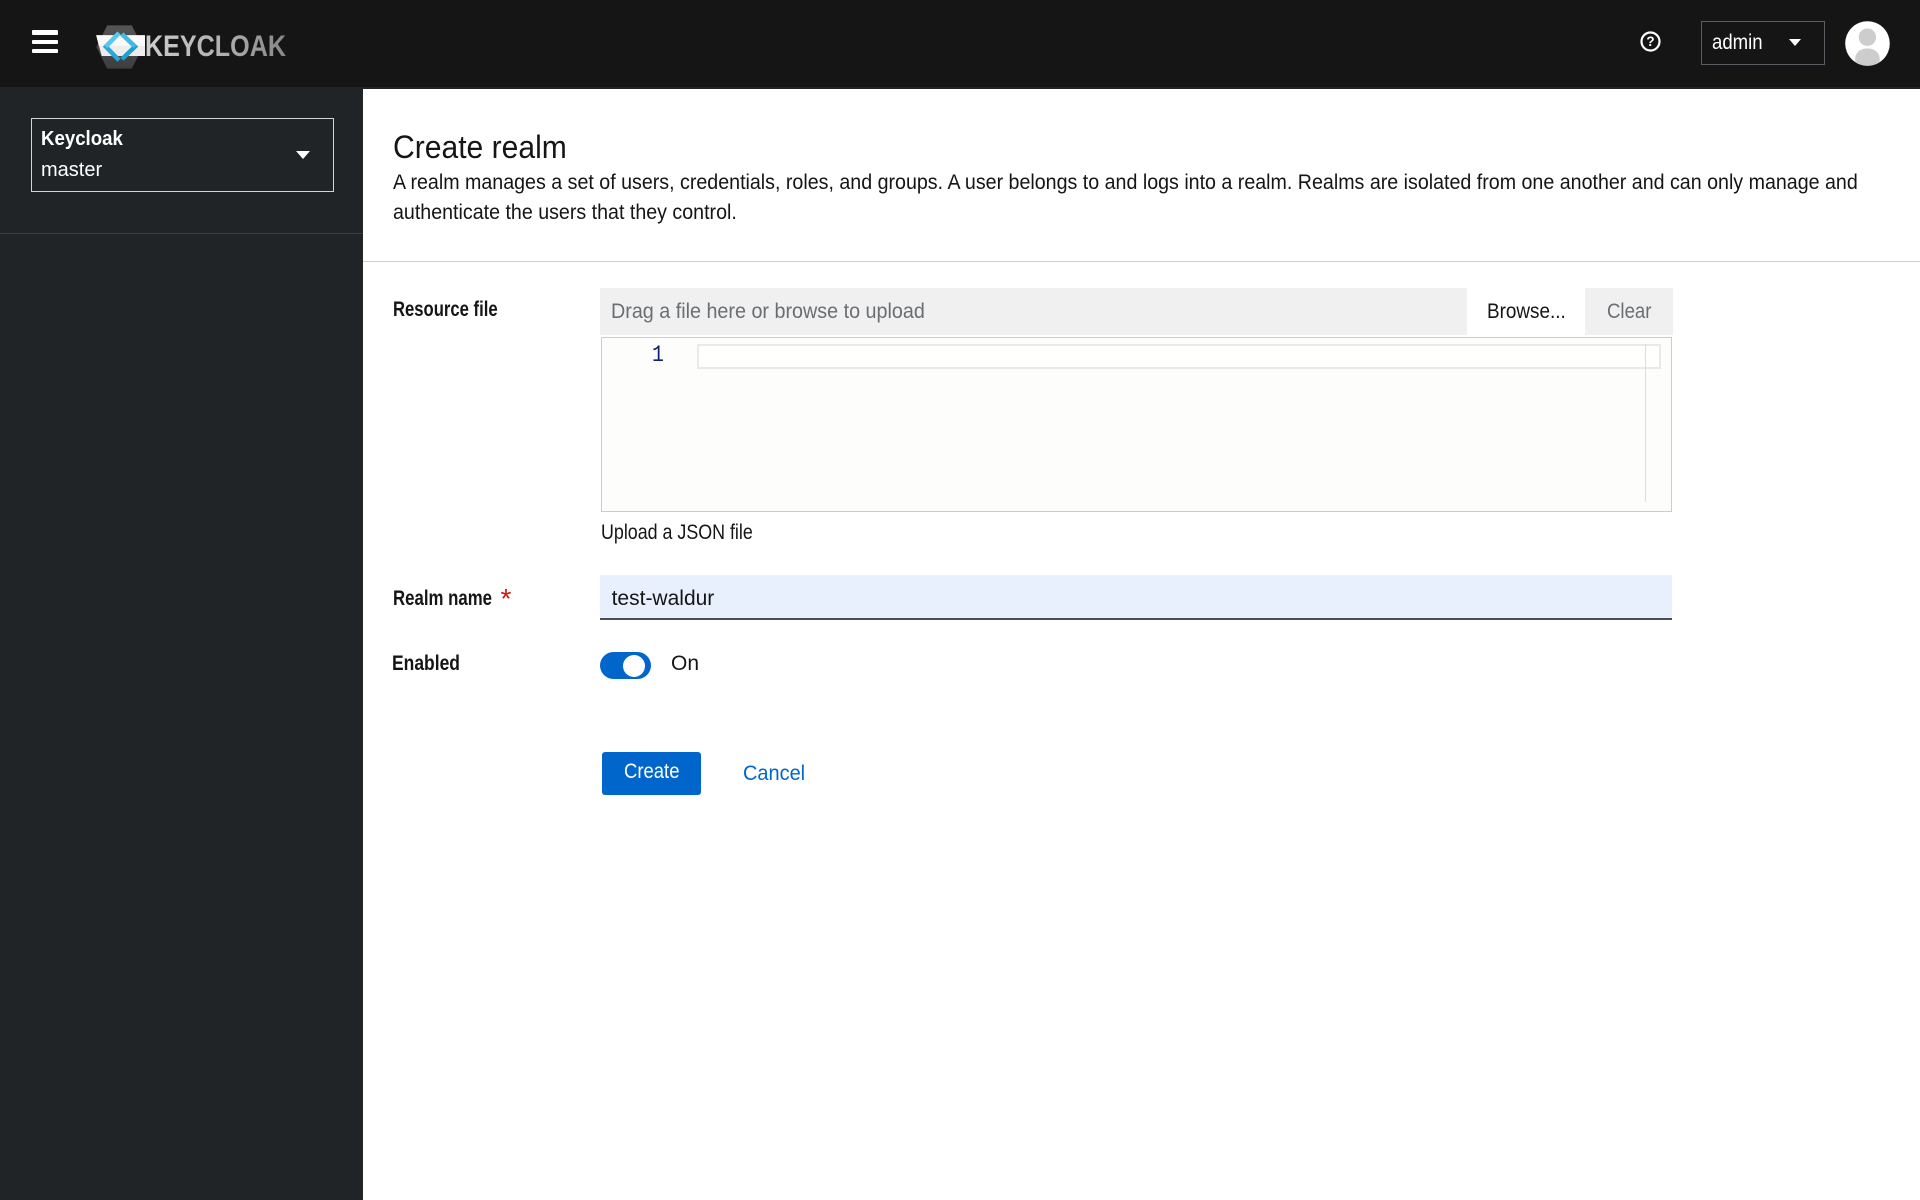  Describe the element at coordinates (215, 46) in the screenshot. I see `svg-text: KEYCLOAK` at that location.